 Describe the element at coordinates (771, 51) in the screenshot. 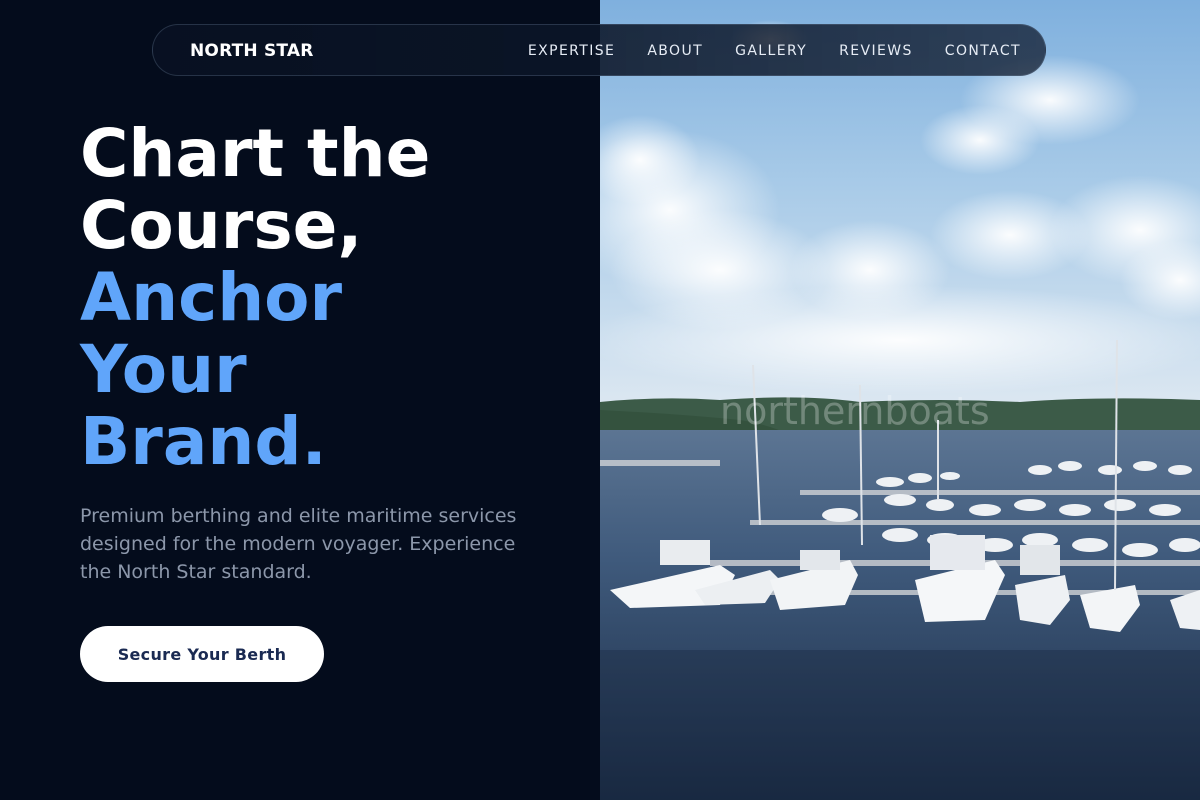

I see `nav-link-gallery: GALLERY` at that location.